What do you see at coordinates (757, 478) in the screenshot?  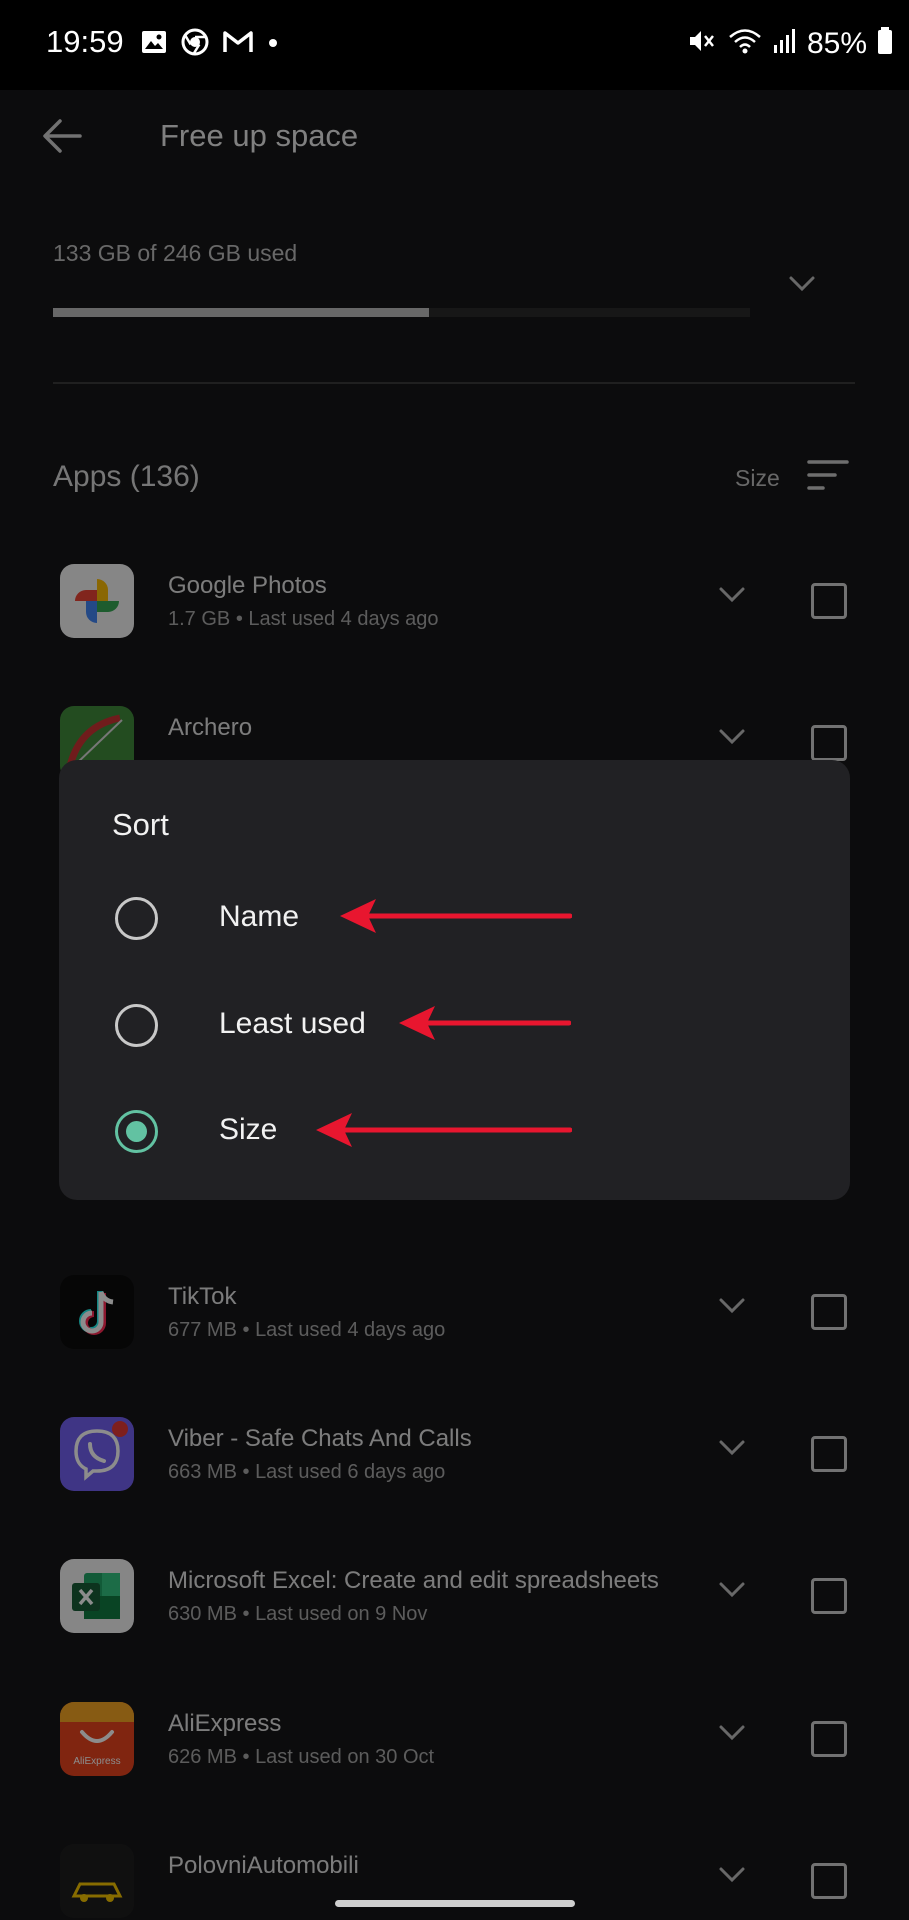 I see `sort-label: Size` at bounding box center [757, 478].